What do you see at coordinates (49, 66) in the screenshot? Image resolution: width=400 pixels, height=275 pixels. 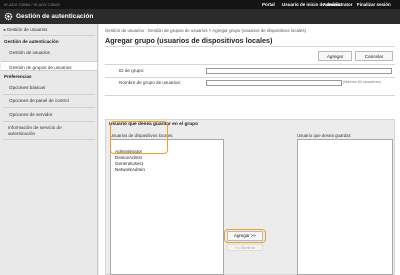 I see `sidebar-item-user-groups: Gestión de grupos de usuarios` at bounding box center [49, 66].